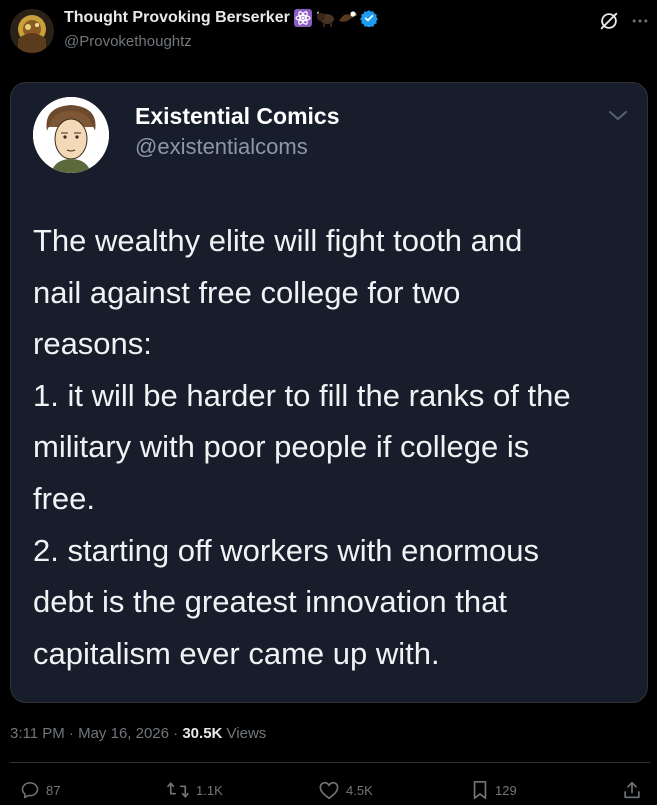 This screenshot has width=657, height=805. What do you see at coordinates (325, 18) in the screenshot?
I see `bison-icon` at bounding box center [325, 18].